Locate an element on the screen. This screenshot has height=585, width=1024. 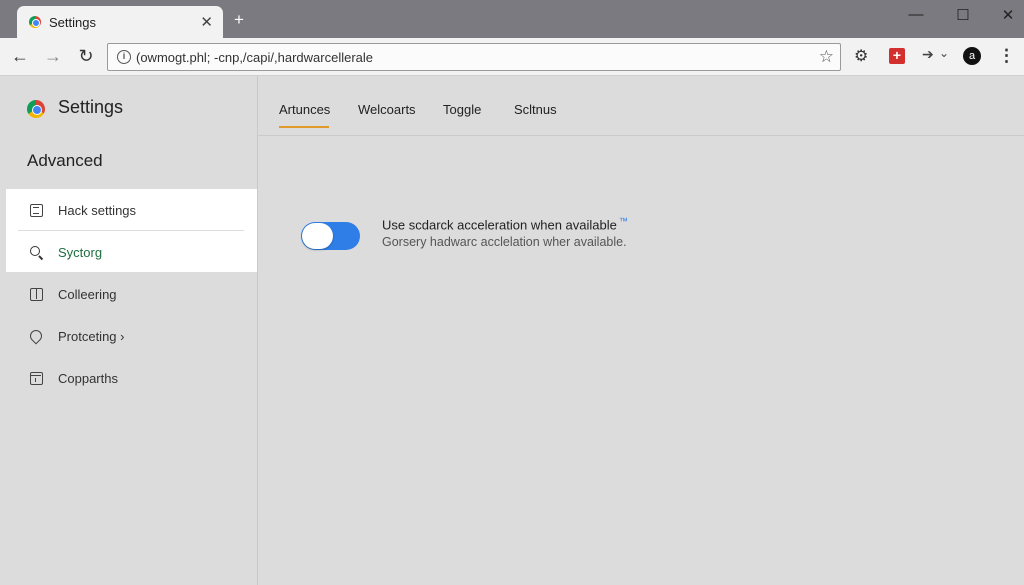
hardware-acceleration-toggle is located at coordinates (330, 236).